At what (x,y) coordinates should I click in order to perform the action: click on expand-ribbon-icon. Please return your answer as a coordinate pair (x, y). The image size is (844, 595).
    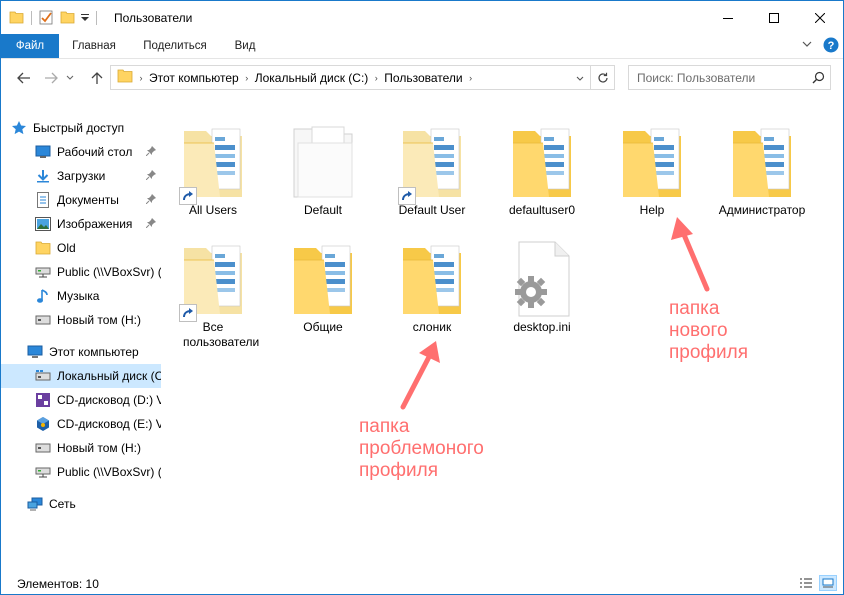
    Looking at the image, I should click on (807, 45).